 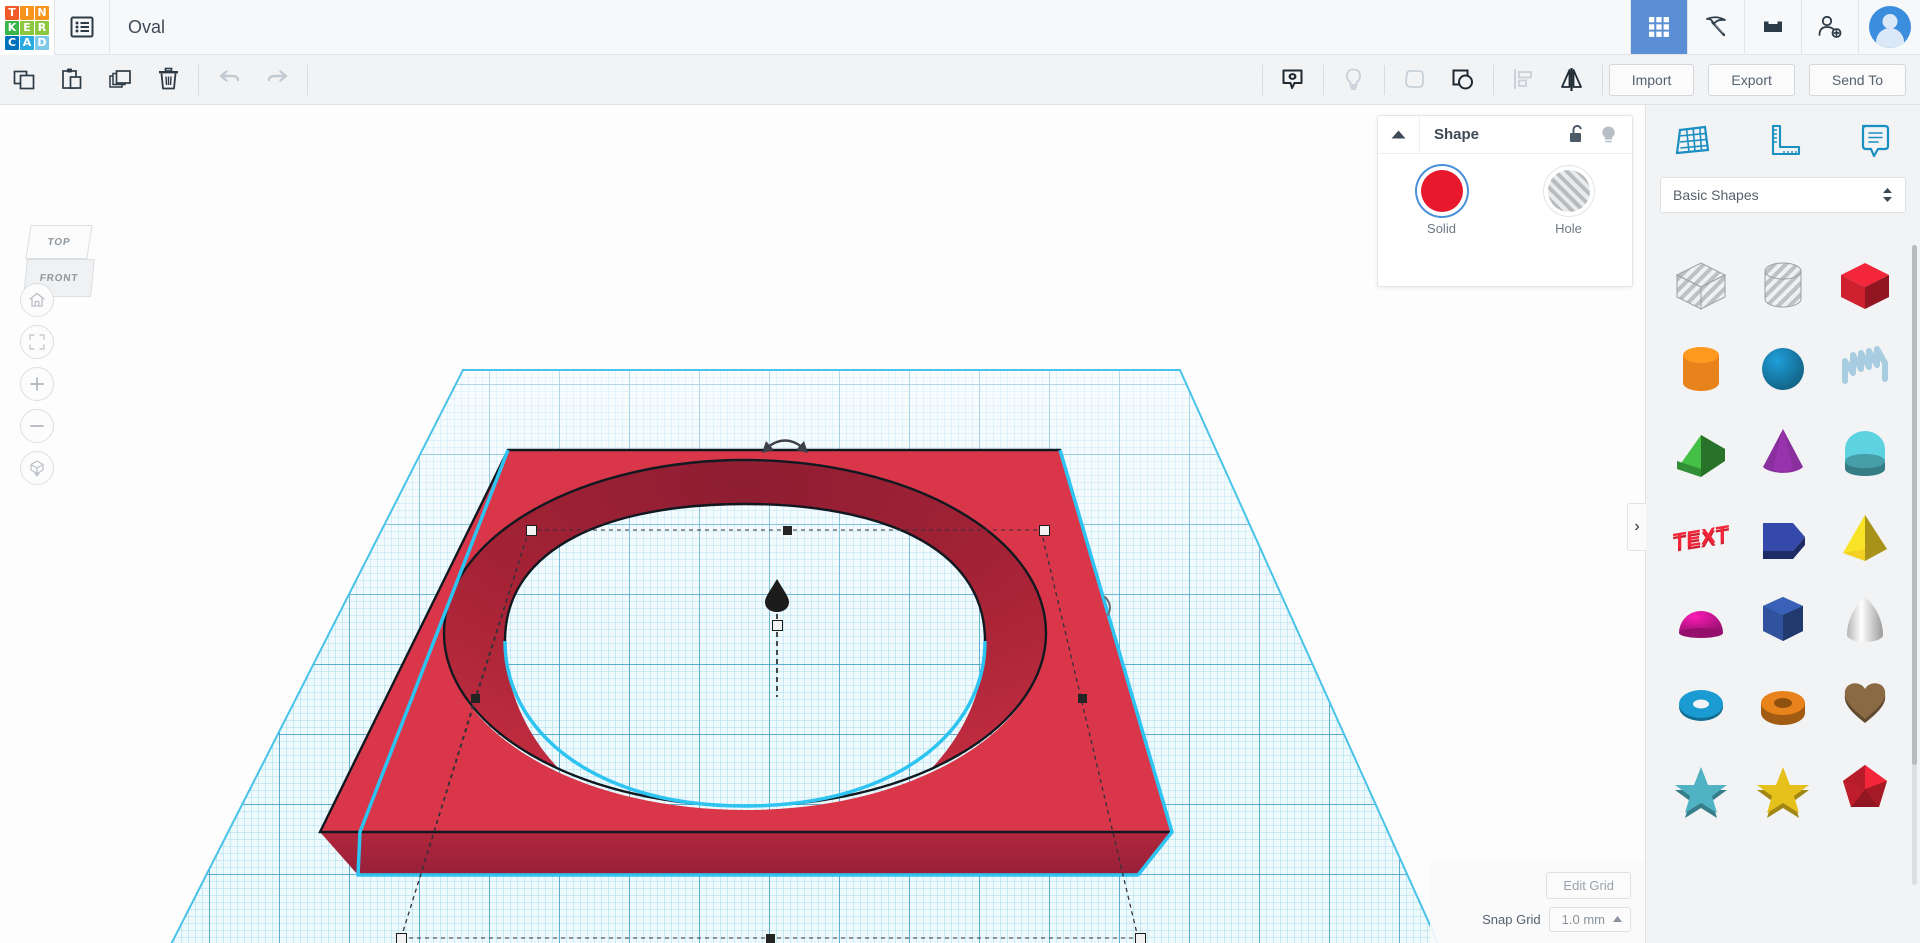 I want to click on user-avatar-button, so click(x=1889, y=27).